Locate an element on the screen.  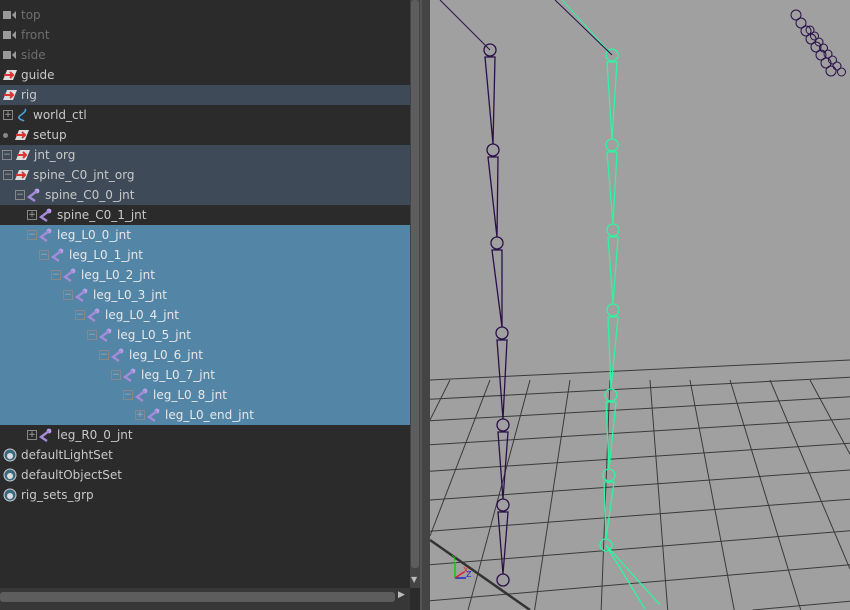
outliner-item-label: leg_R0_0_jnt is located at coordinates (95, 435).